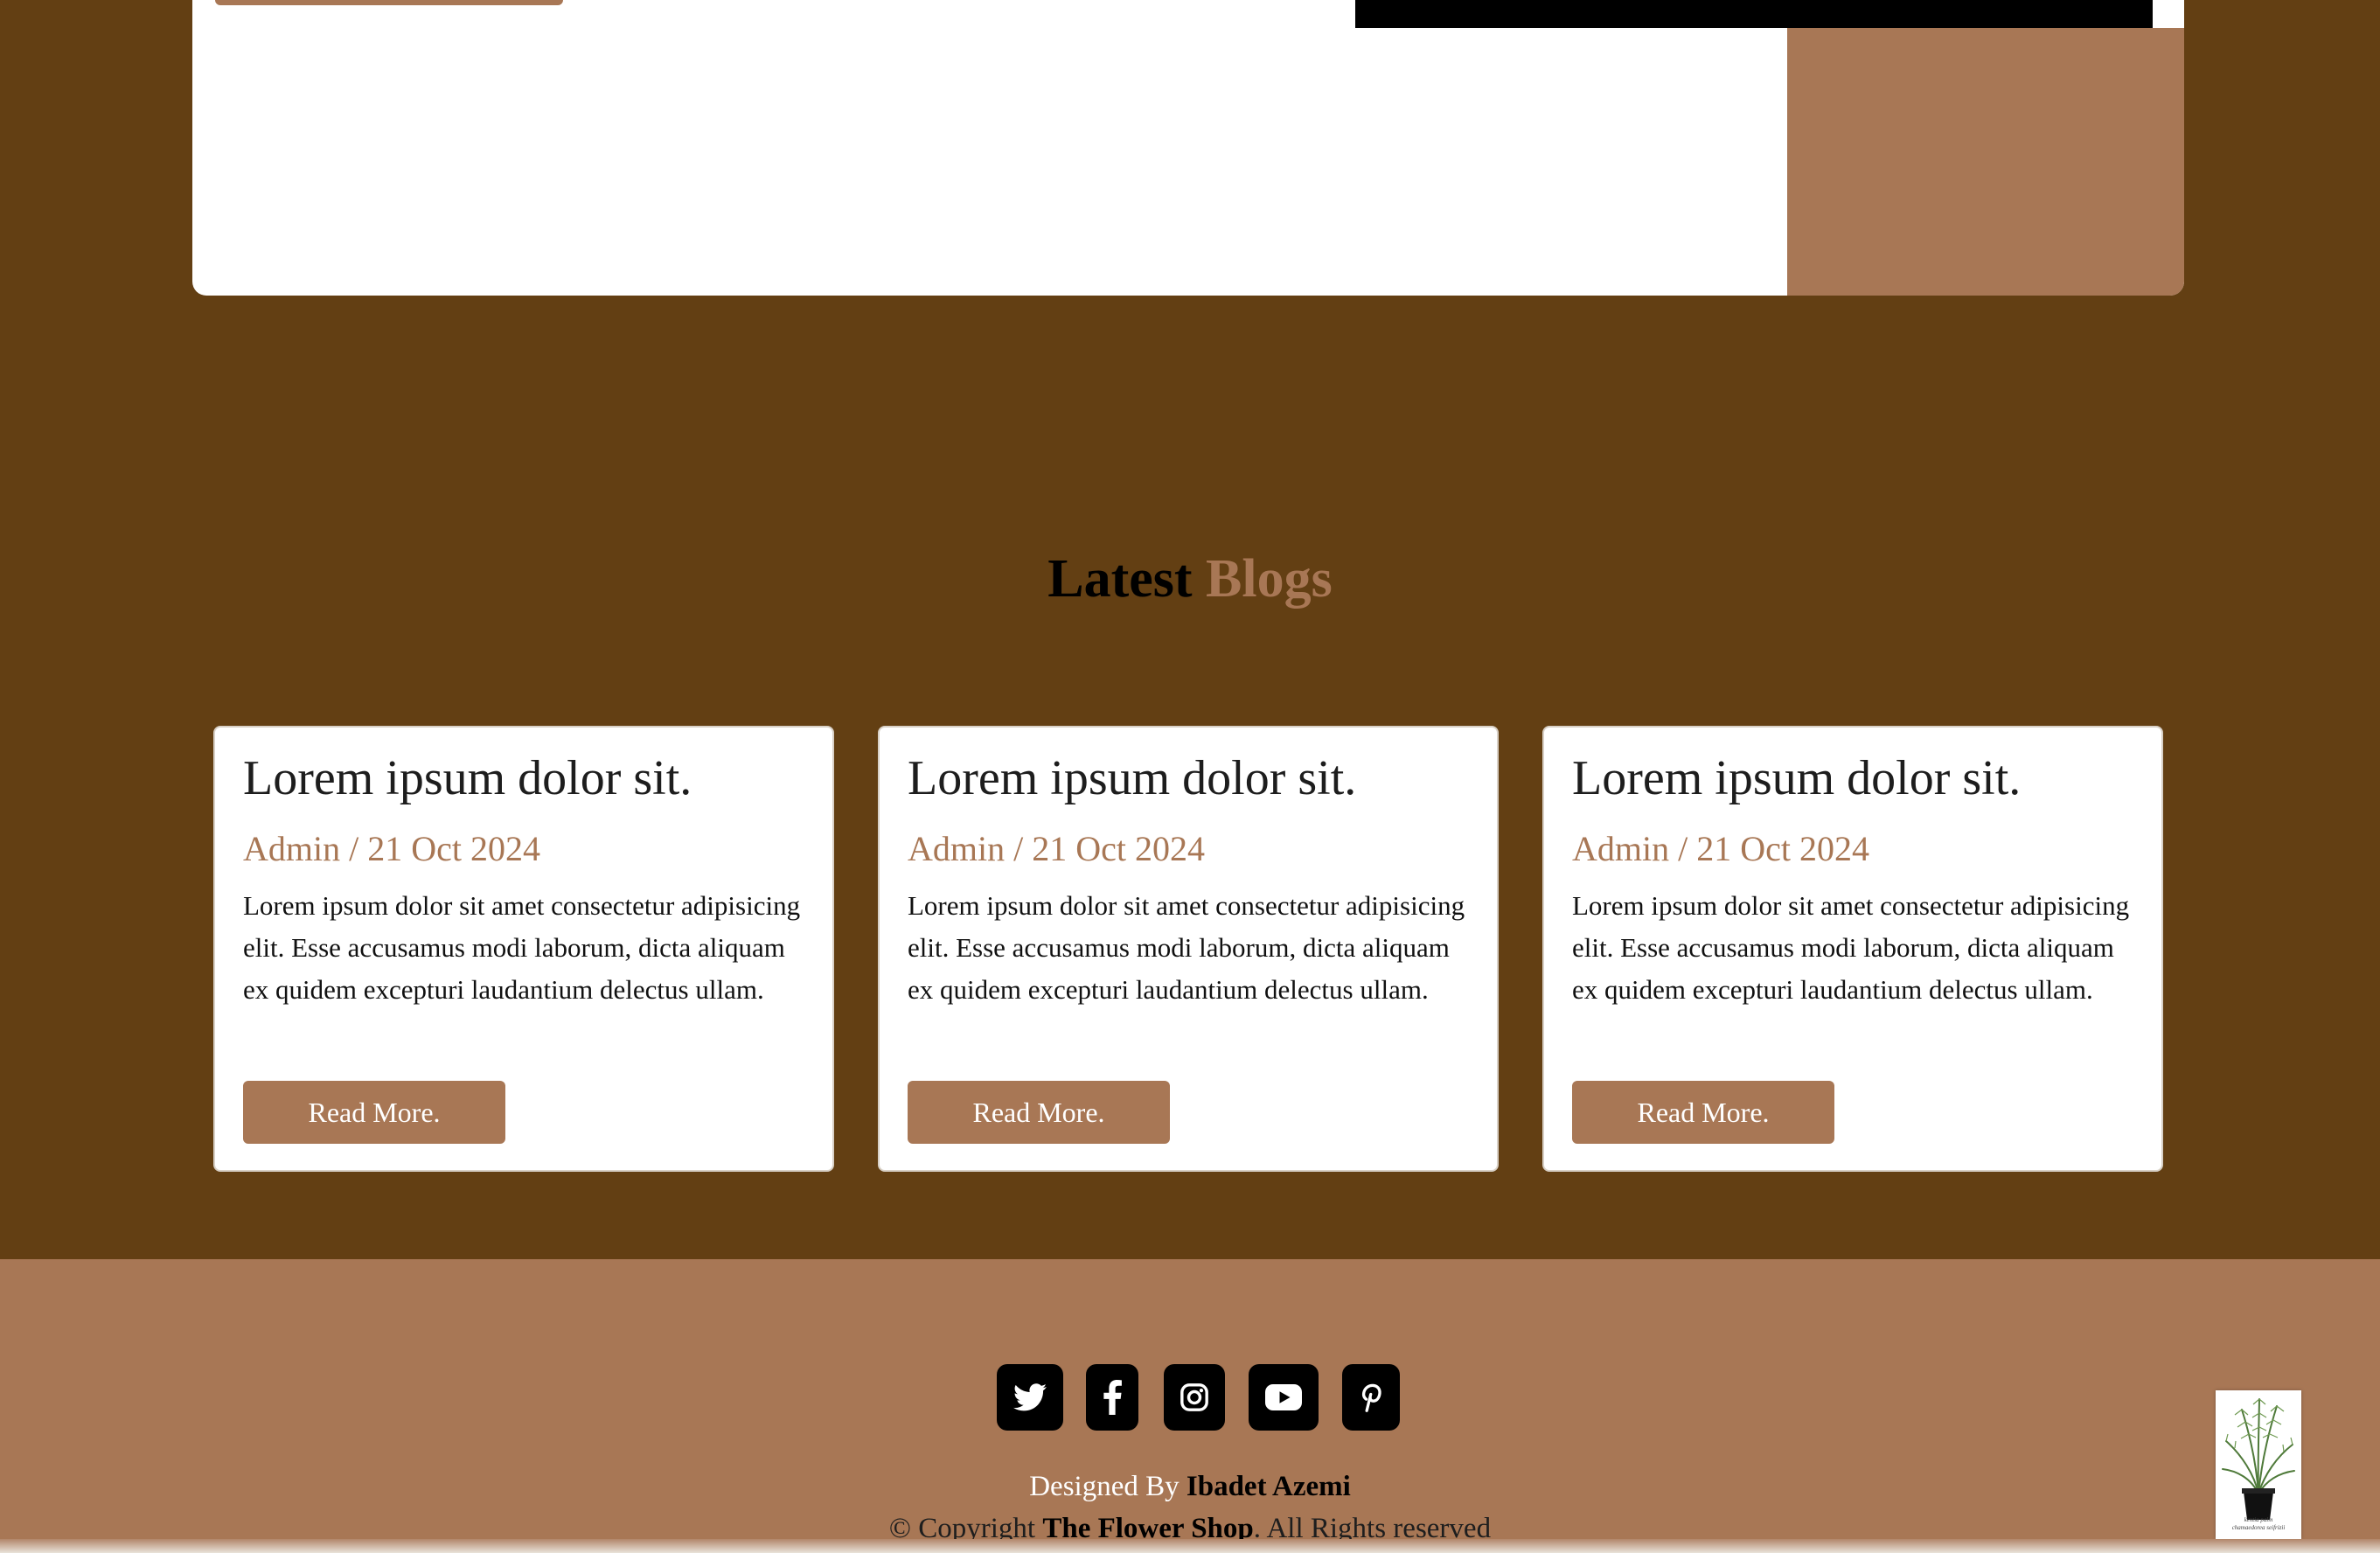 The image size is (2380, 1553). I want to click on pinterest-icon, so click(1371, 1397).